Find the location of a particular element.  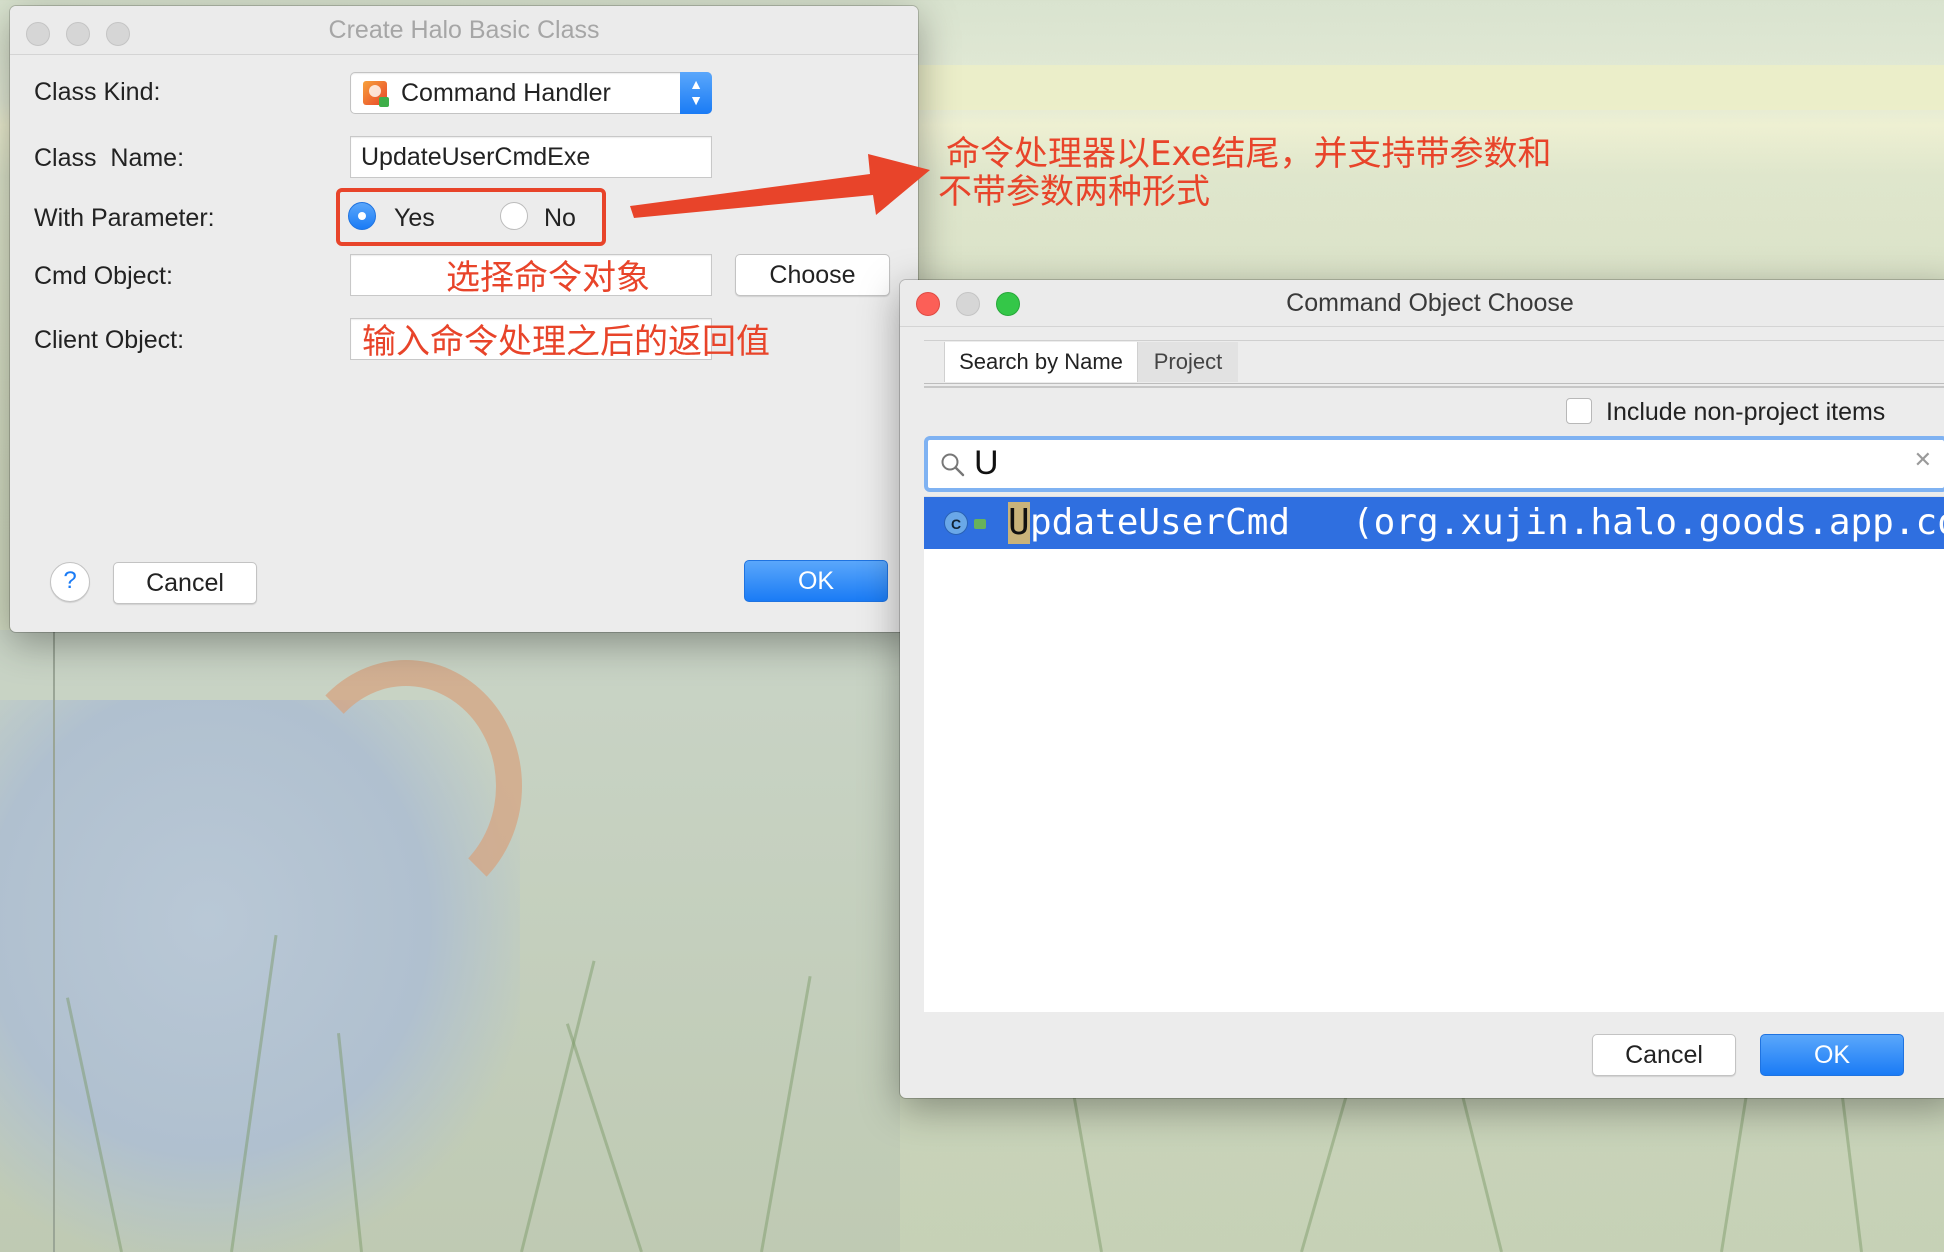

result-package: (org.xujin.halo.goods.app.com is located at coordinates (1648, 522).